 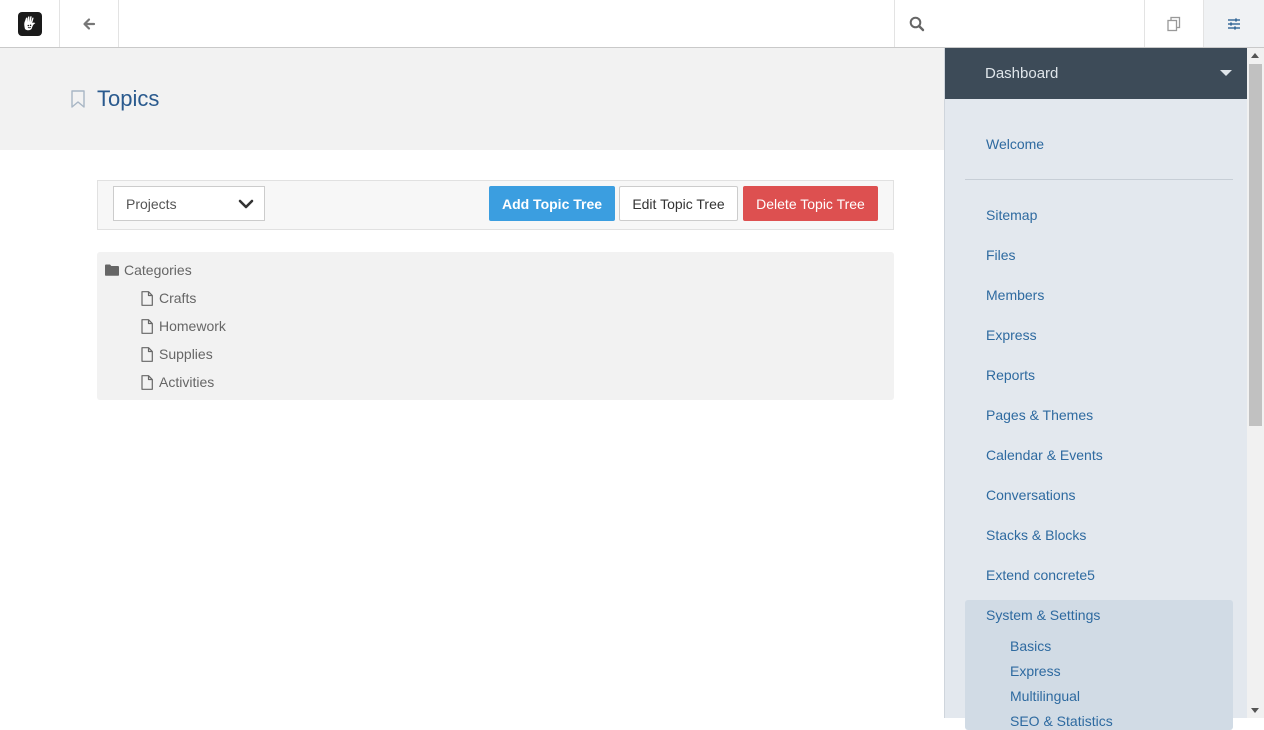 What do you see at coordinates (246, 204) in the screenshot?
I see `chevron-down-icon` at bounding box center [246, 204].